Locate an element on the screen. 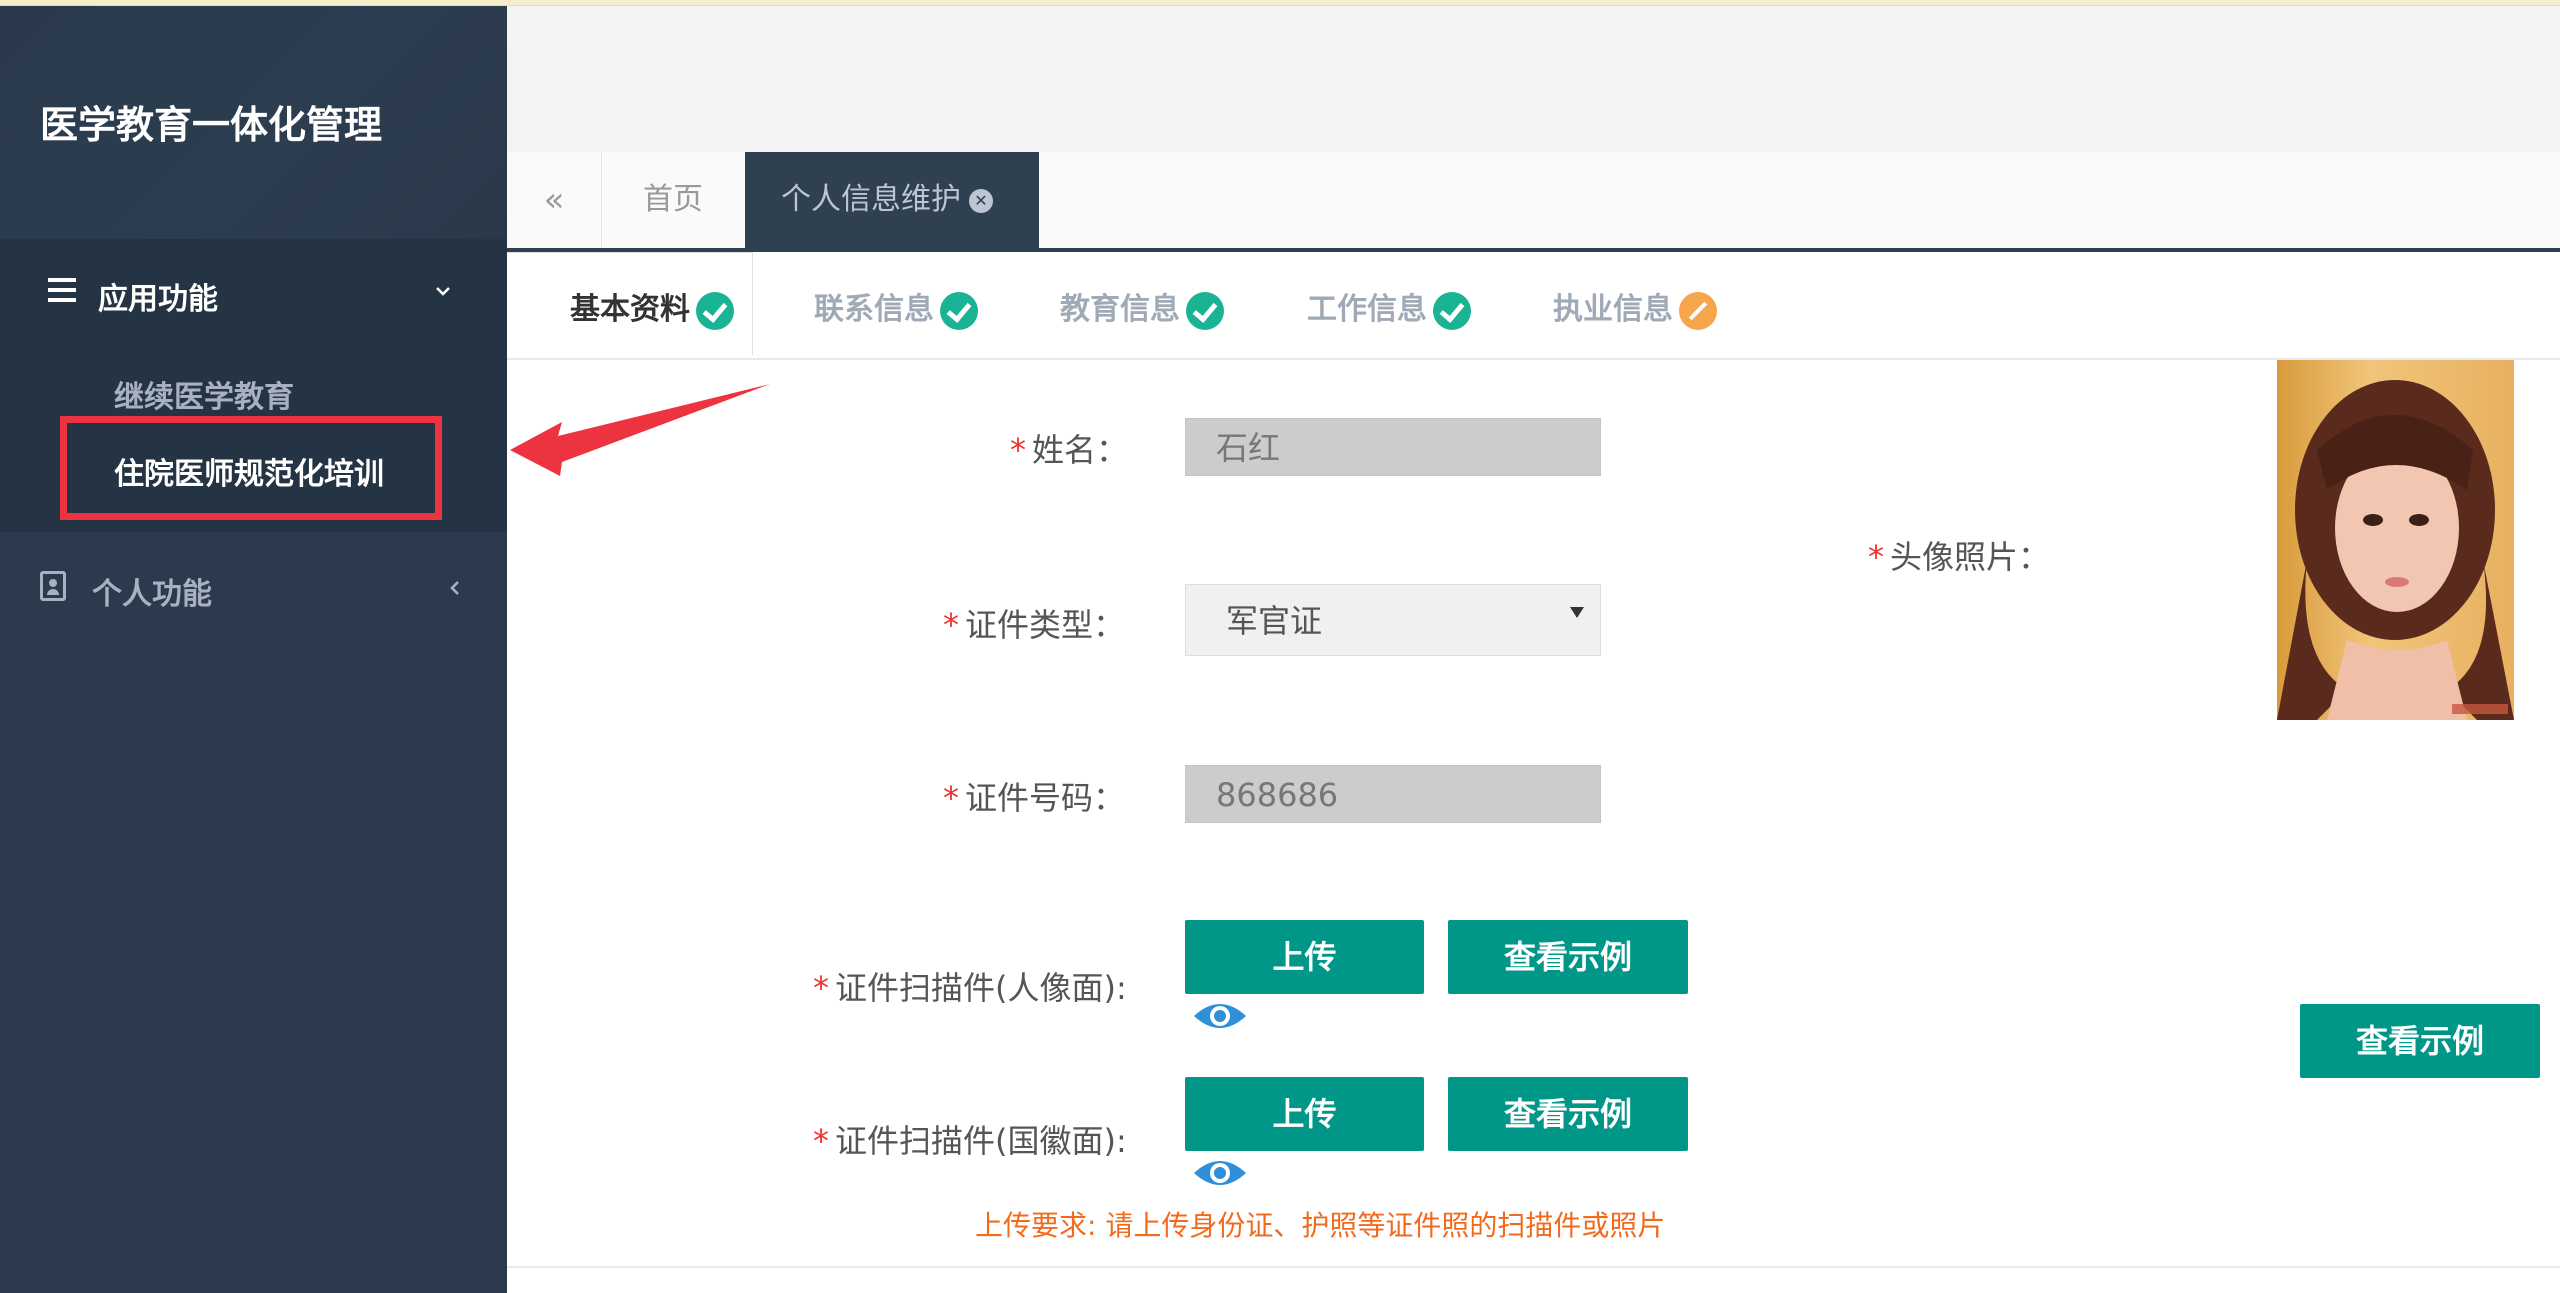 Image resolution: width=2560 pixels, height=1293 pixels. step-contact-info: 联系信息 is located at coordinates (896, 307).